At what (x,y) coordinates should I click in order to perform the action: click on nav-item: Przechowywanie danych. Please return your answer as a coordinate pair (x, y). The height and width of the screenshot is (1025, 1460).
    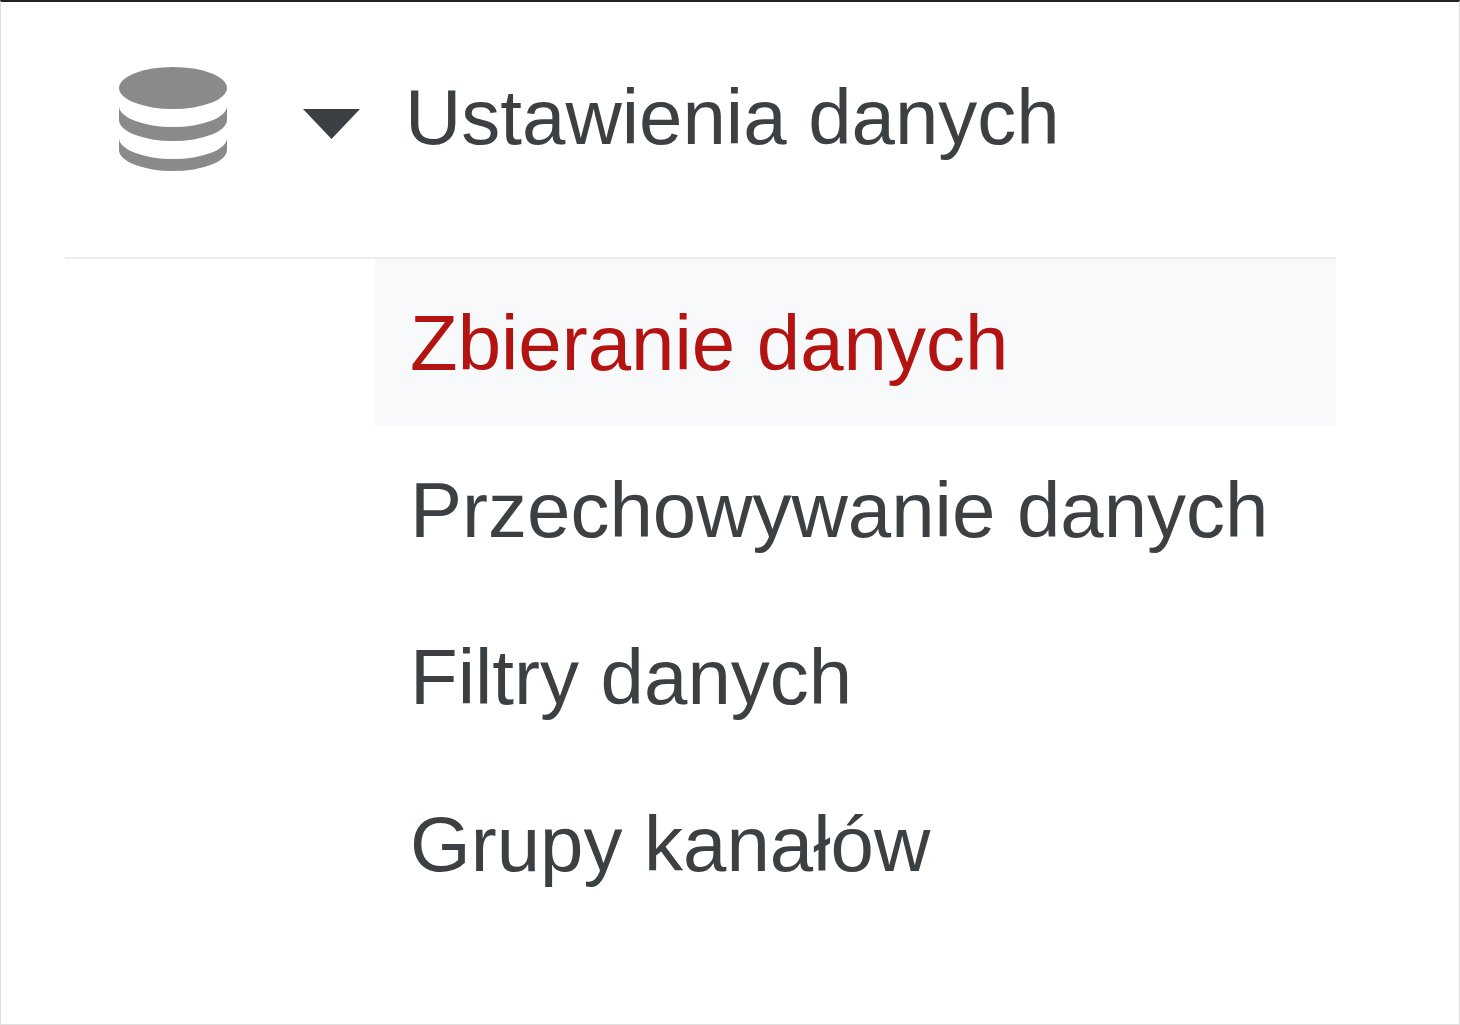
    Looking at the image, I should click on (855, 509).